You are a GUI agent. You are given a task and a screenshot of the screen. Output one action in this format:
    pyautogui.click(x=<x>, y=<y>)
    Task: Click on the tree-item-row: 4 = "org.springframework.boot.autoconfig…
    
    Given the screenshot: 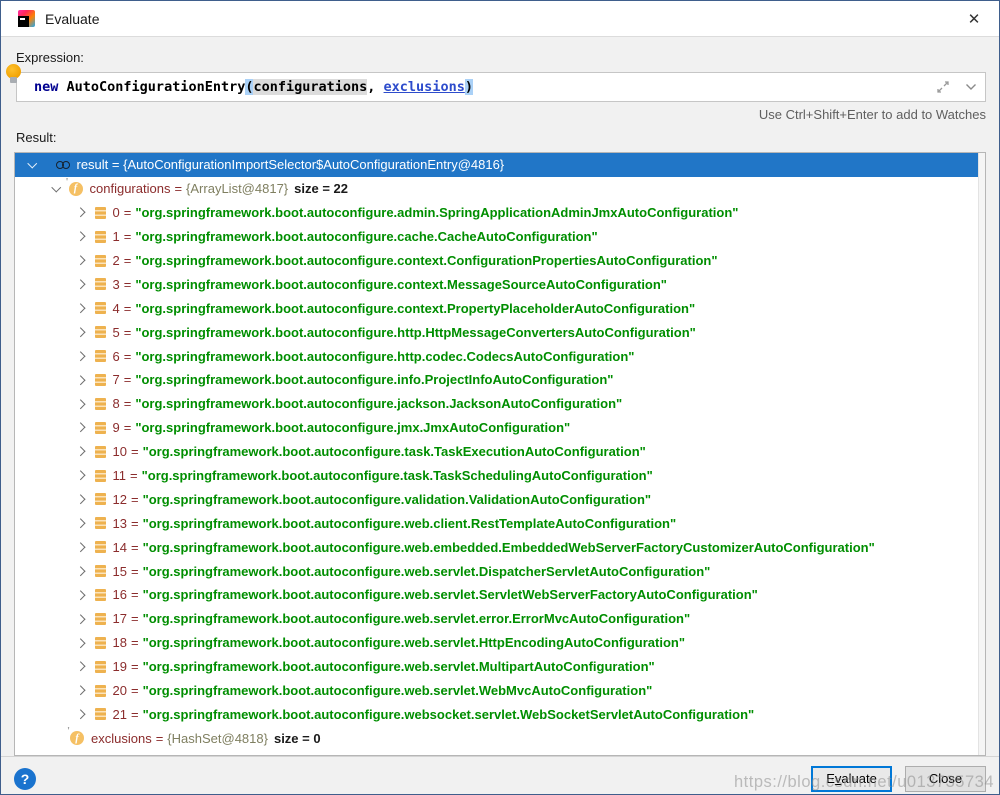 What is the action you would take?
    pyautogui.click(x=496, y=308)
    